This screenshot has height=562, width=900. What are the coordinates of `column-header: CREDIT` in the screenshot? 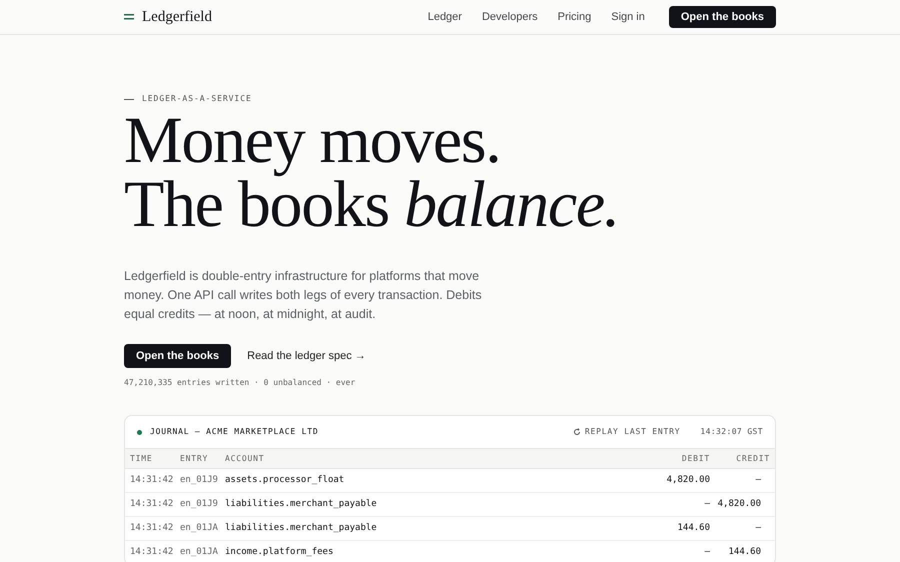 It's located at (752, 458).